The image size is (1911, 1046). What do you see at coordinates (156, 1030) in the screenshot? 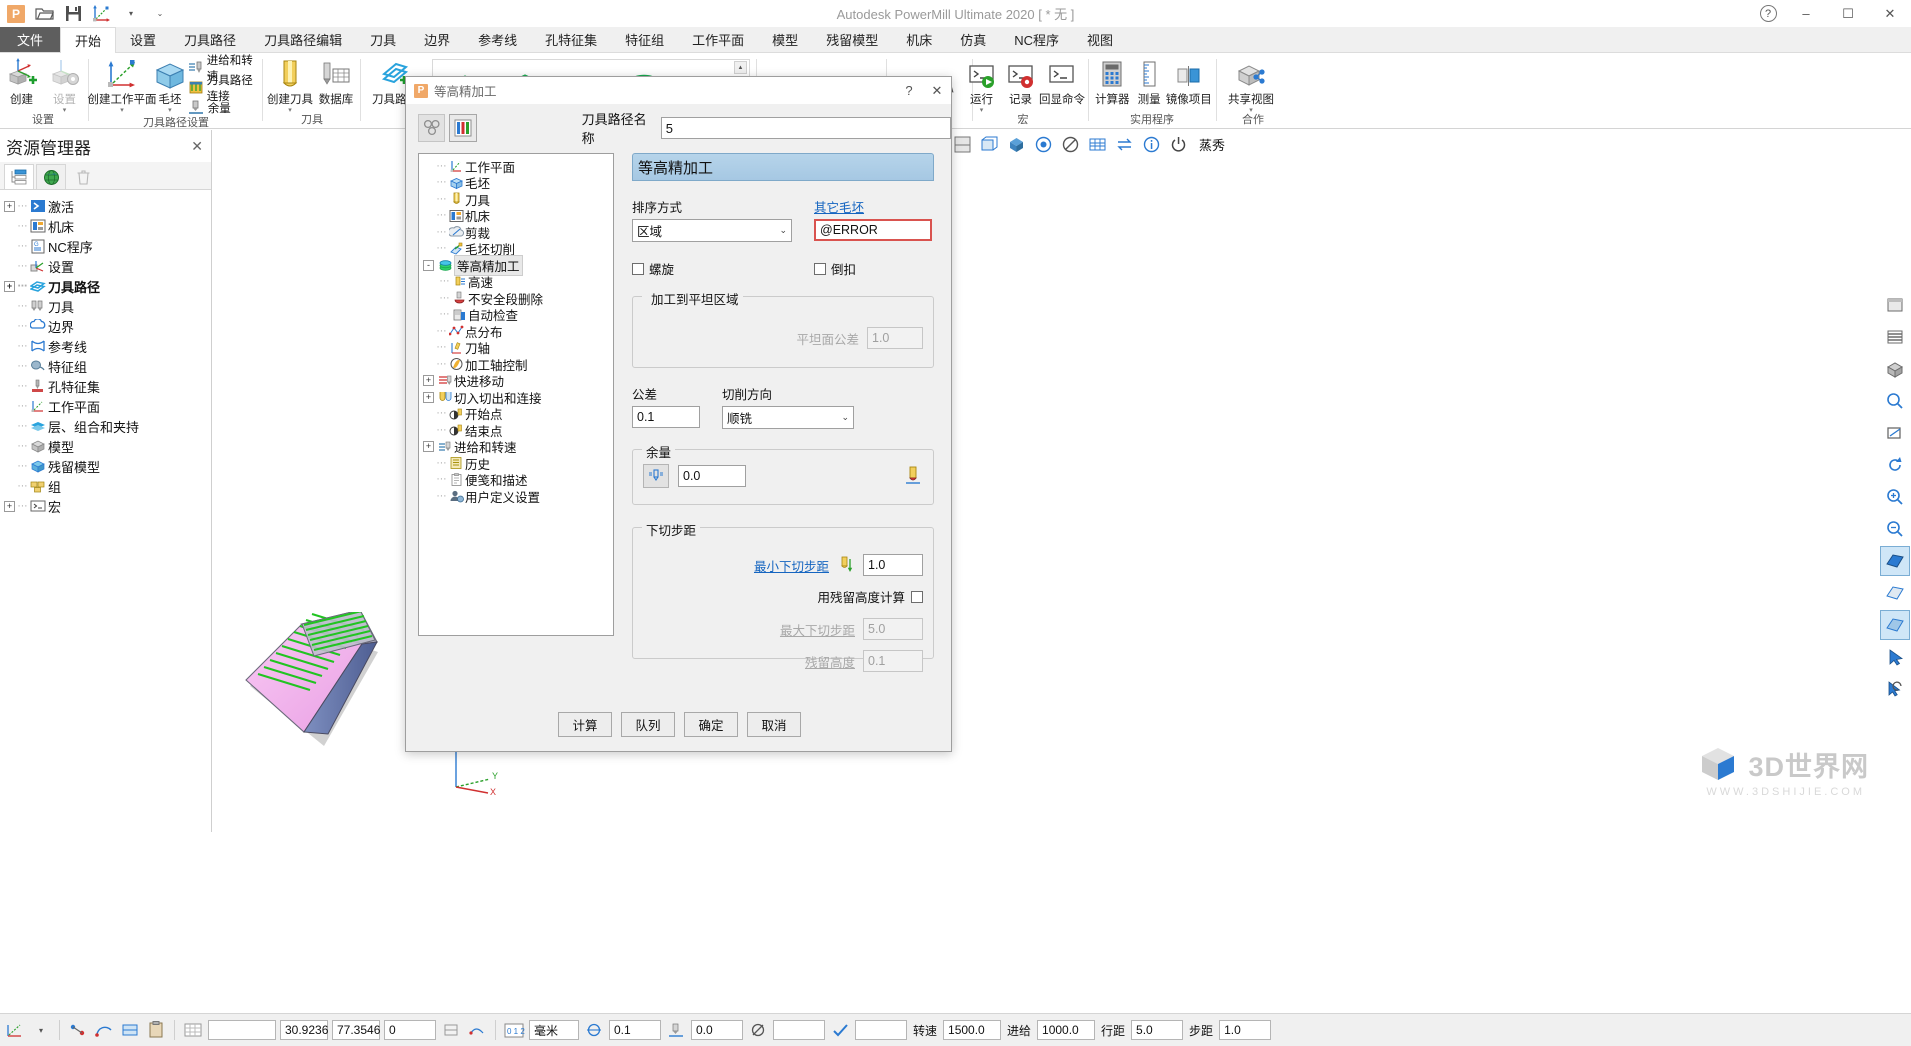
I see `clipboard-icon` at bounding box center [156, 1030].